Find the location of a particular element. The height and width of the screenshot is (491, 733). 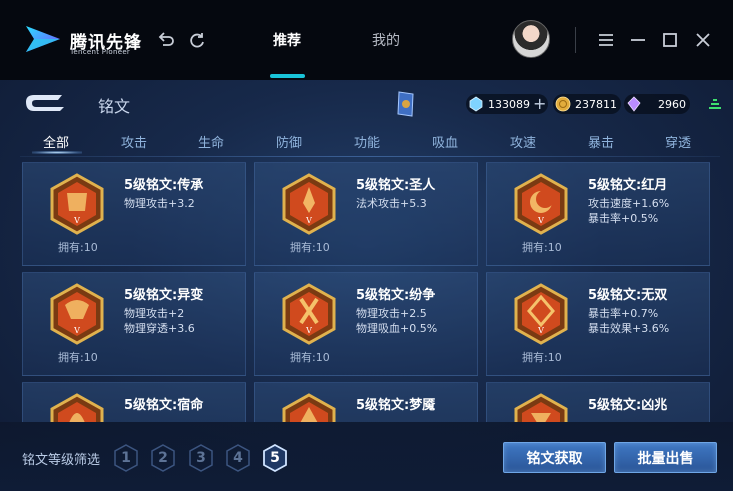

tab-health: 生命 is located at coordinates (211, 141).